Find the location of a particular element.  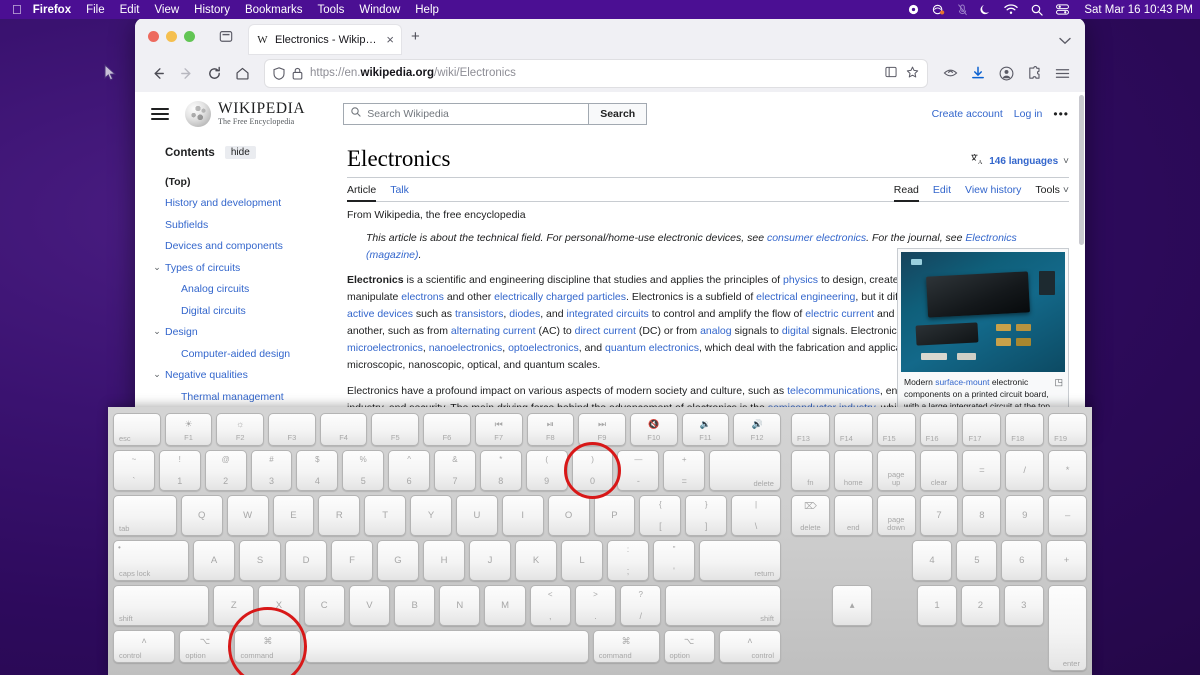

key-: + is located at coordinates (1067, 560).